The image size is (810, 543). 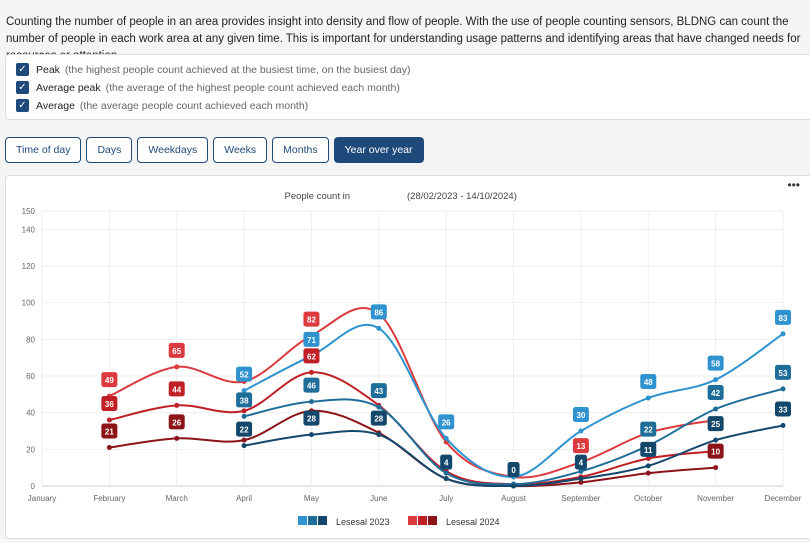 What do you see at coordinates (29, 229) in the screenshot?
I see `y-tick-label: 140` at bounding box center [29, 229].